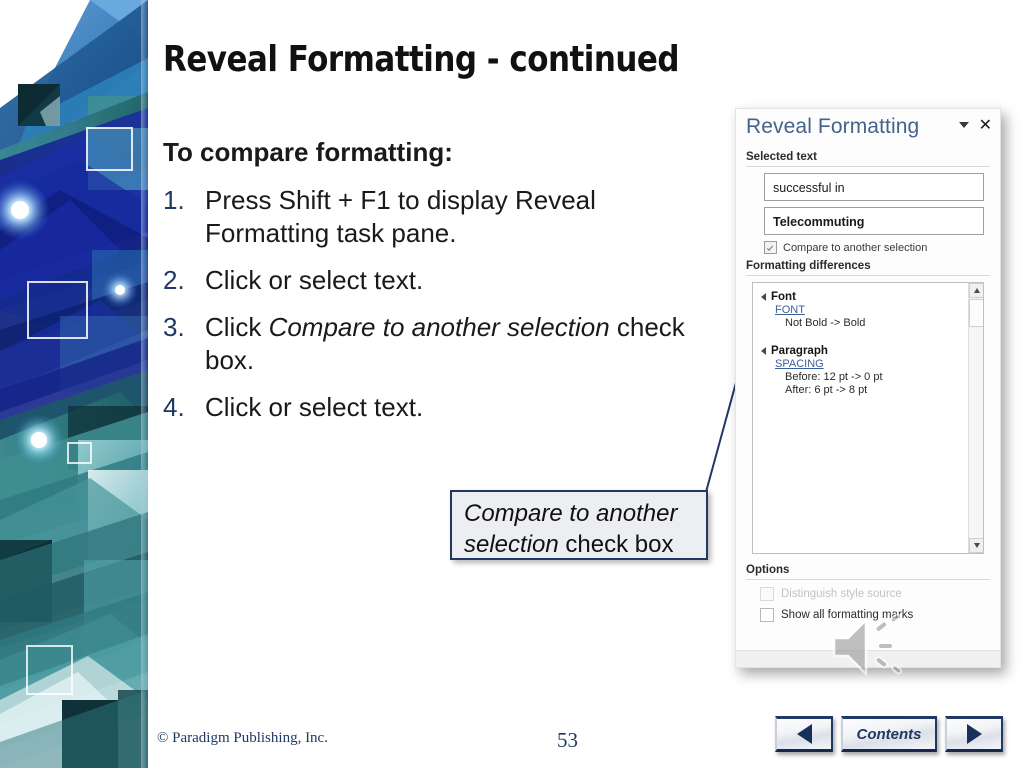  Describe the element at coordinates (571, 529) in the screenshot. I see `callout-text: Compare to another selection check box` at that location.